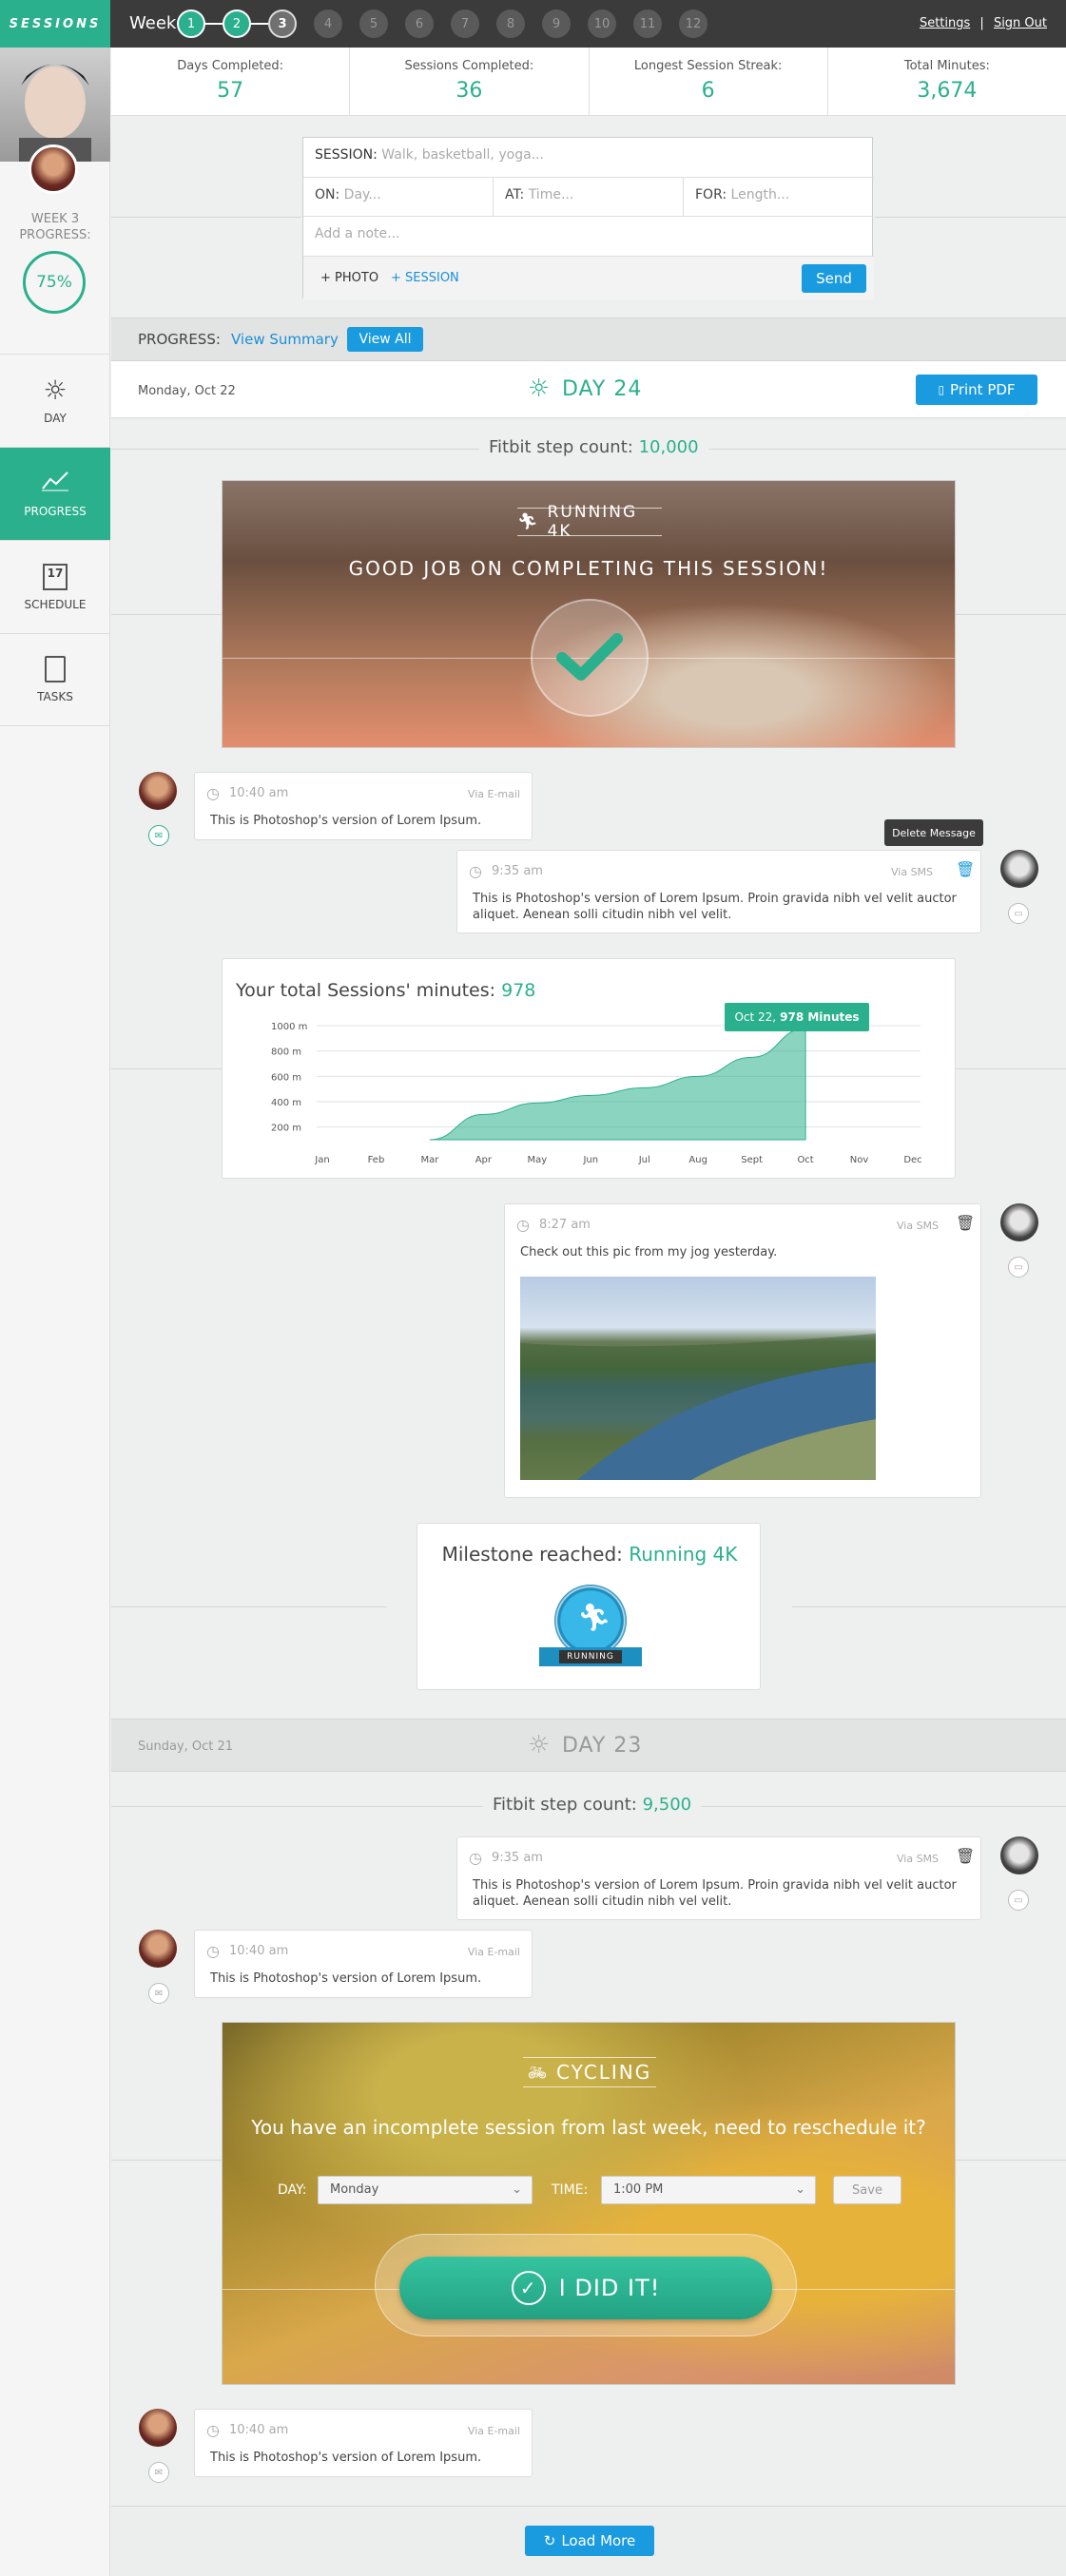 The width and height of the screenshot is (1066, 2576). Describe the element at coordinates (55, 604) in the screenshot. I see `nav-schedule-label: SCHEDULE` at that location.